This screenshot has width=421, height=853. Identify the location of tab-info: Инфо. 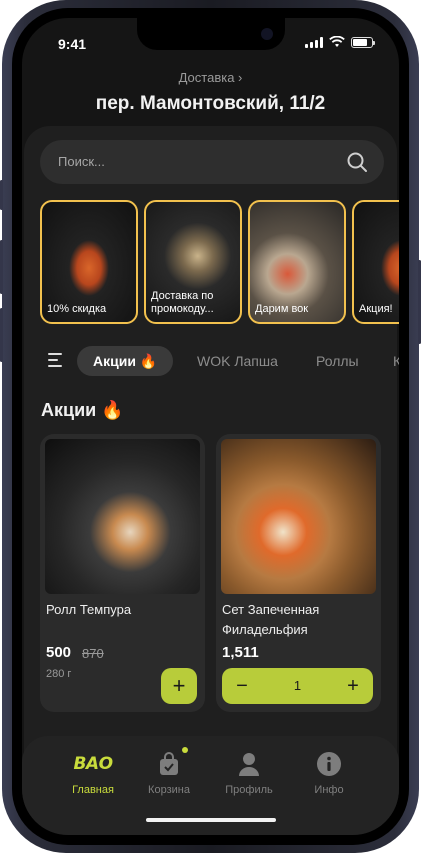
(329, 772).